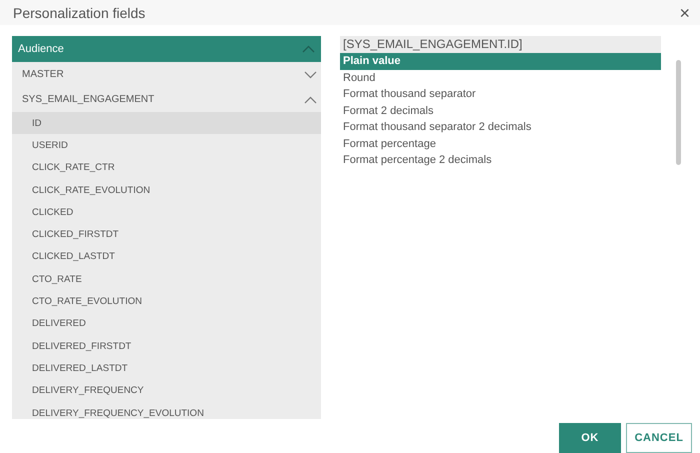  I want to click on field-item: DELIVERED_LASTDT, so click(166, 368).